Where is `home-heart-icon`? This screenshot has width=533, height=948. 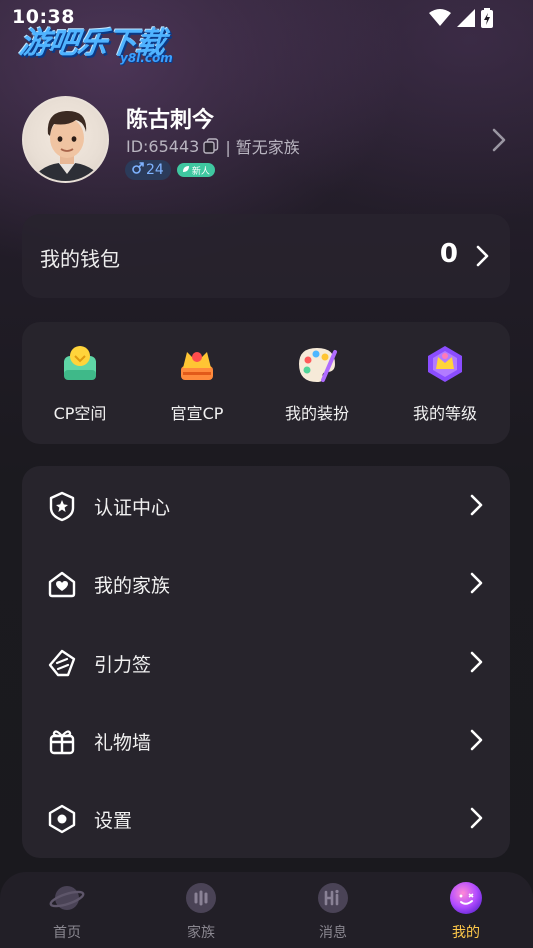 home-heart-icon is located at coordinates (62, 584).